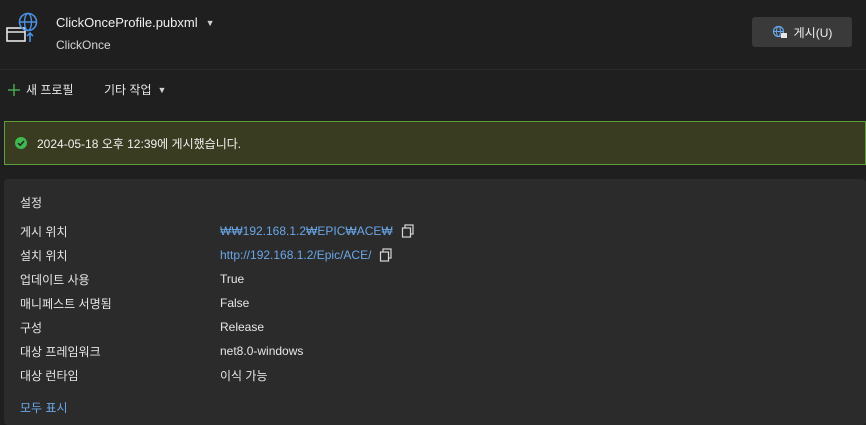  Describe the element at coordinates (128, 90) in the screenshot. I see `other-actions-label: 기타 작업` at that location.